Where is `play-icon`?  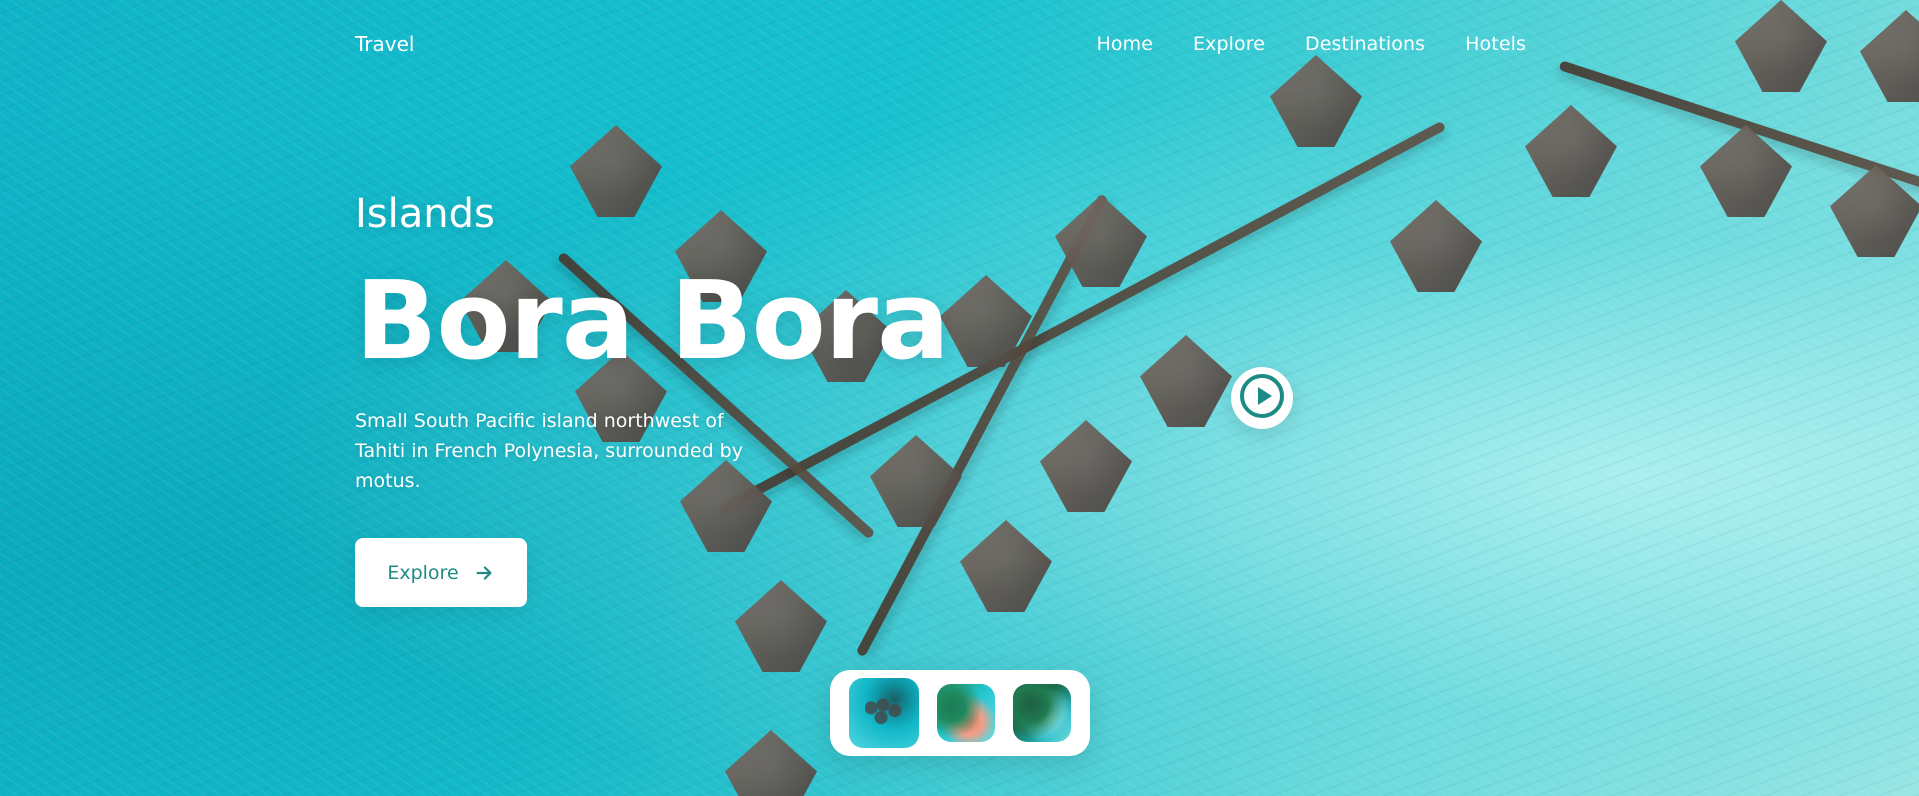 play-icon is located at coordinates (1262, 398).